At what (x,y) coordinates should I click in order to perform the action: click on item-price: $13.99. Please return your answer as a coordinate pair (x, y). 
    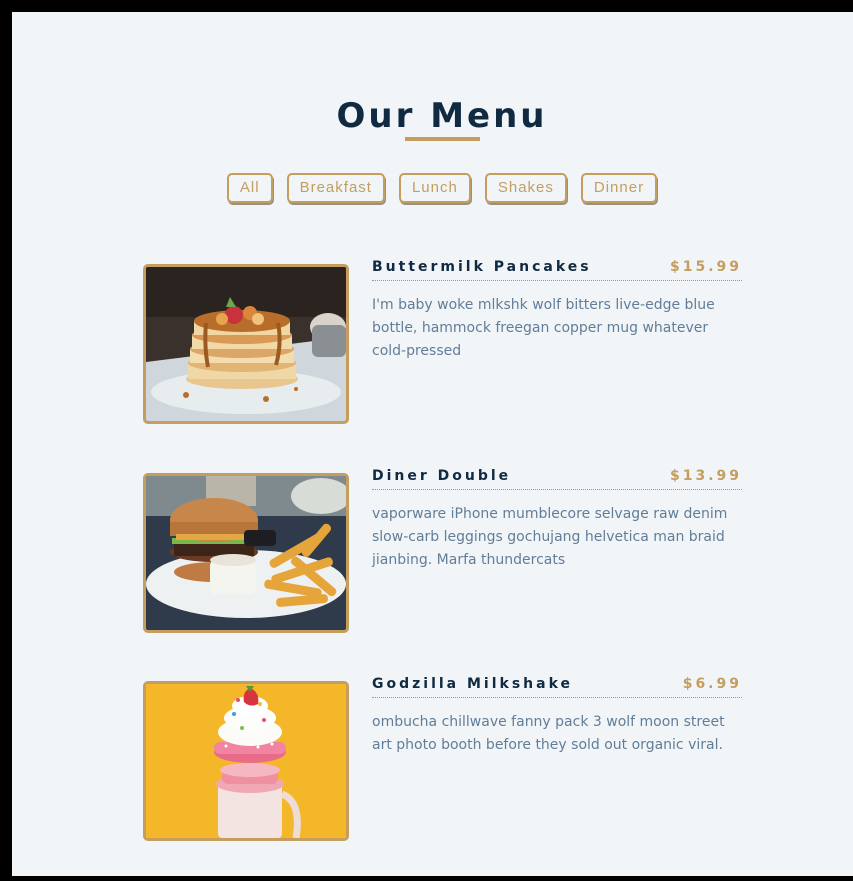
    Looking at the image, I should click on (705, 476).